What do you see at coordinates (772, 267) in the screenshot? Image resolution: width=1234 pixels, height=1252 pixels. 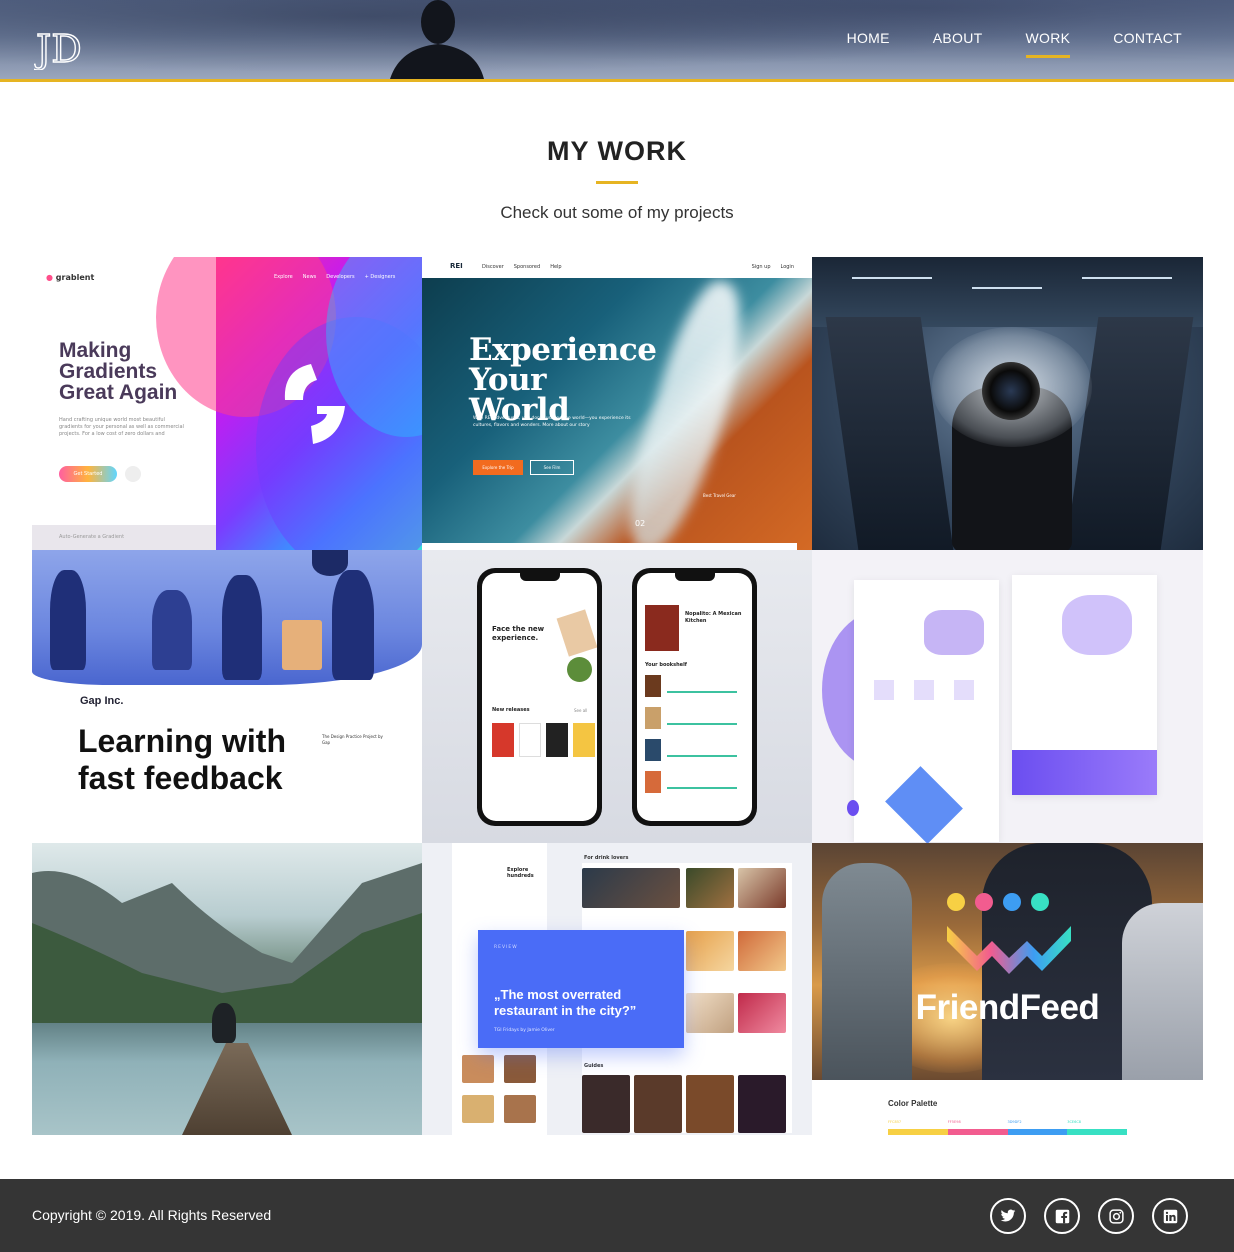 I see `rei-nav-right: Sign up Login` at bounding box center [772, 267].